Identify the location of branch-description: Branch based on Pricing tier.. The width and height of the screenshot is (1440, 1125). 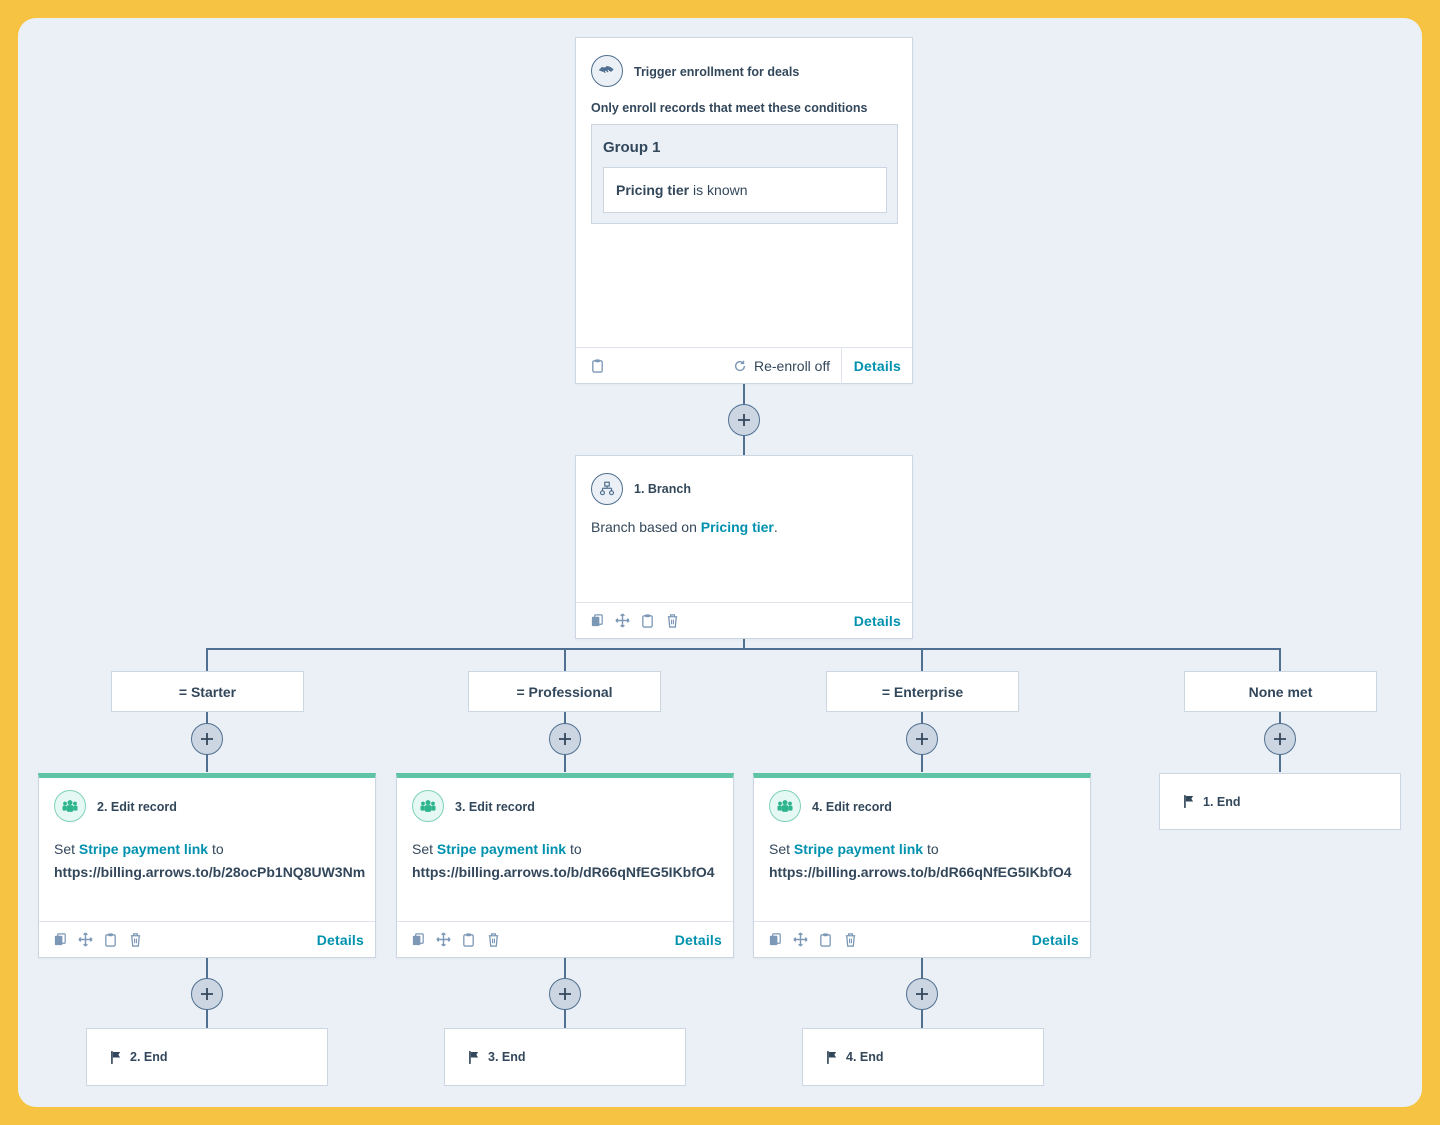
(684, 527).